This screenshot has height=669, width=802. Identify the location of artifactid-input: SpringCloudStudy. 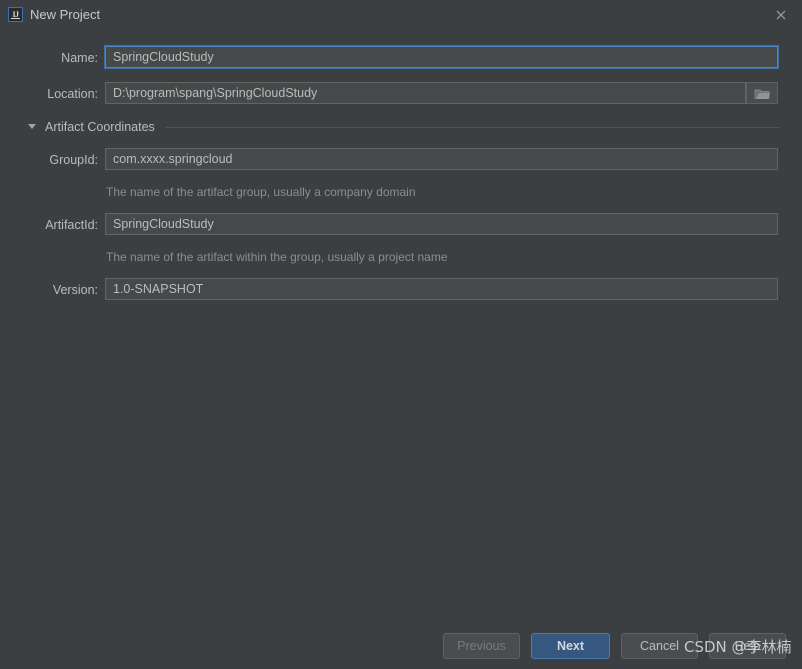
(441, 224).